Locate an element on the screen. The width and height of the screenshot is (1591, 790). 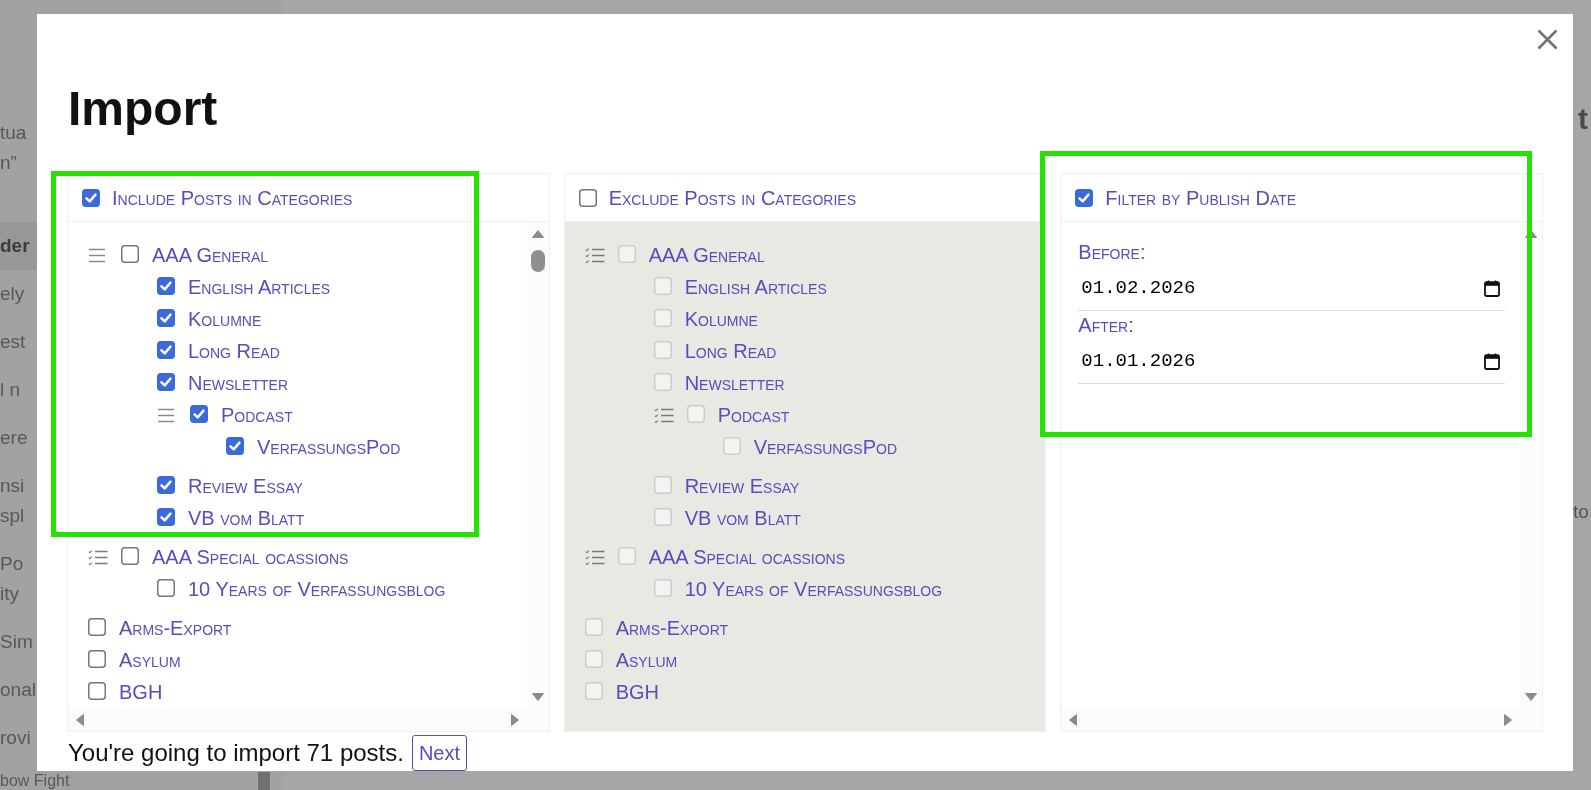
sidebar-item: onal is located at coordinates (18, 690).